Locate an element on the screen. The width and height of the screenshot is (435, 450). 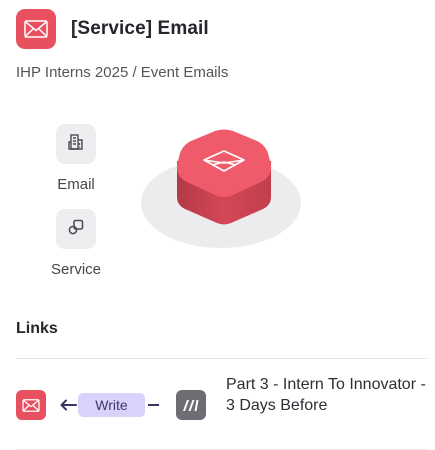
page-title: [Service] Email is located at coordinates (140, 28).